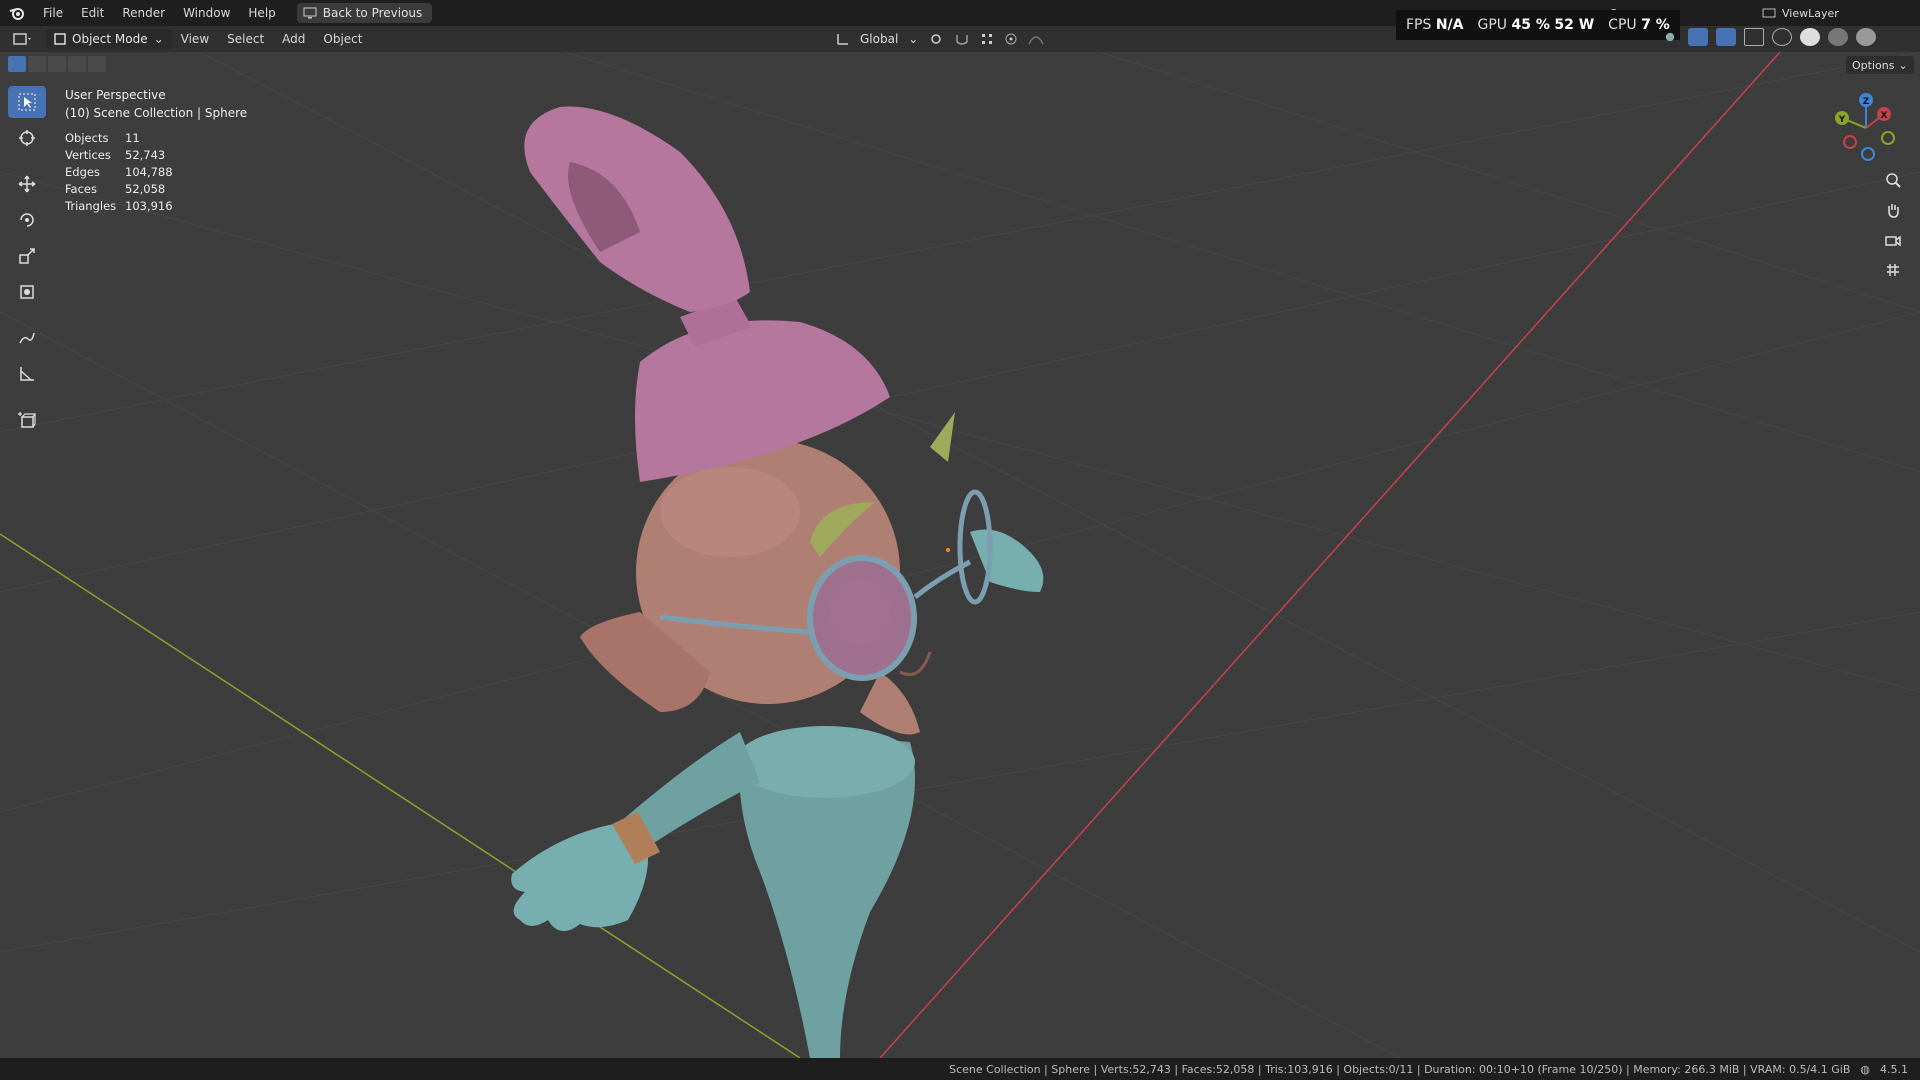  Describe the element at coordinates (842, 39) in the screenshot. I see `orientation-icon` at that location.